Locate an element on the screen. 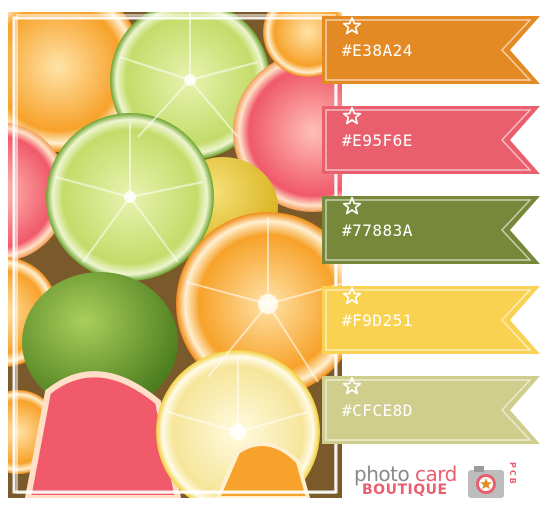 The height and width of the screenshot is (522, 550). swatch-1-hex: #E38A24 is located at coordinates (377, 50).